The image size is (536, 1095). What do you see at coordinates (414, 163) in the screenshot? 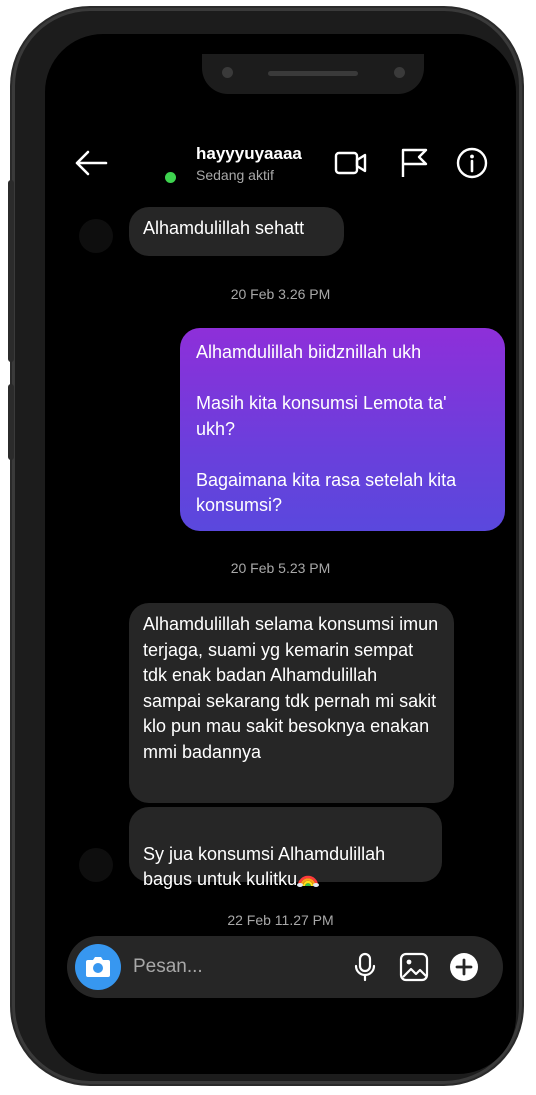
I see `flag-icon` at bounding box center [414, 163].